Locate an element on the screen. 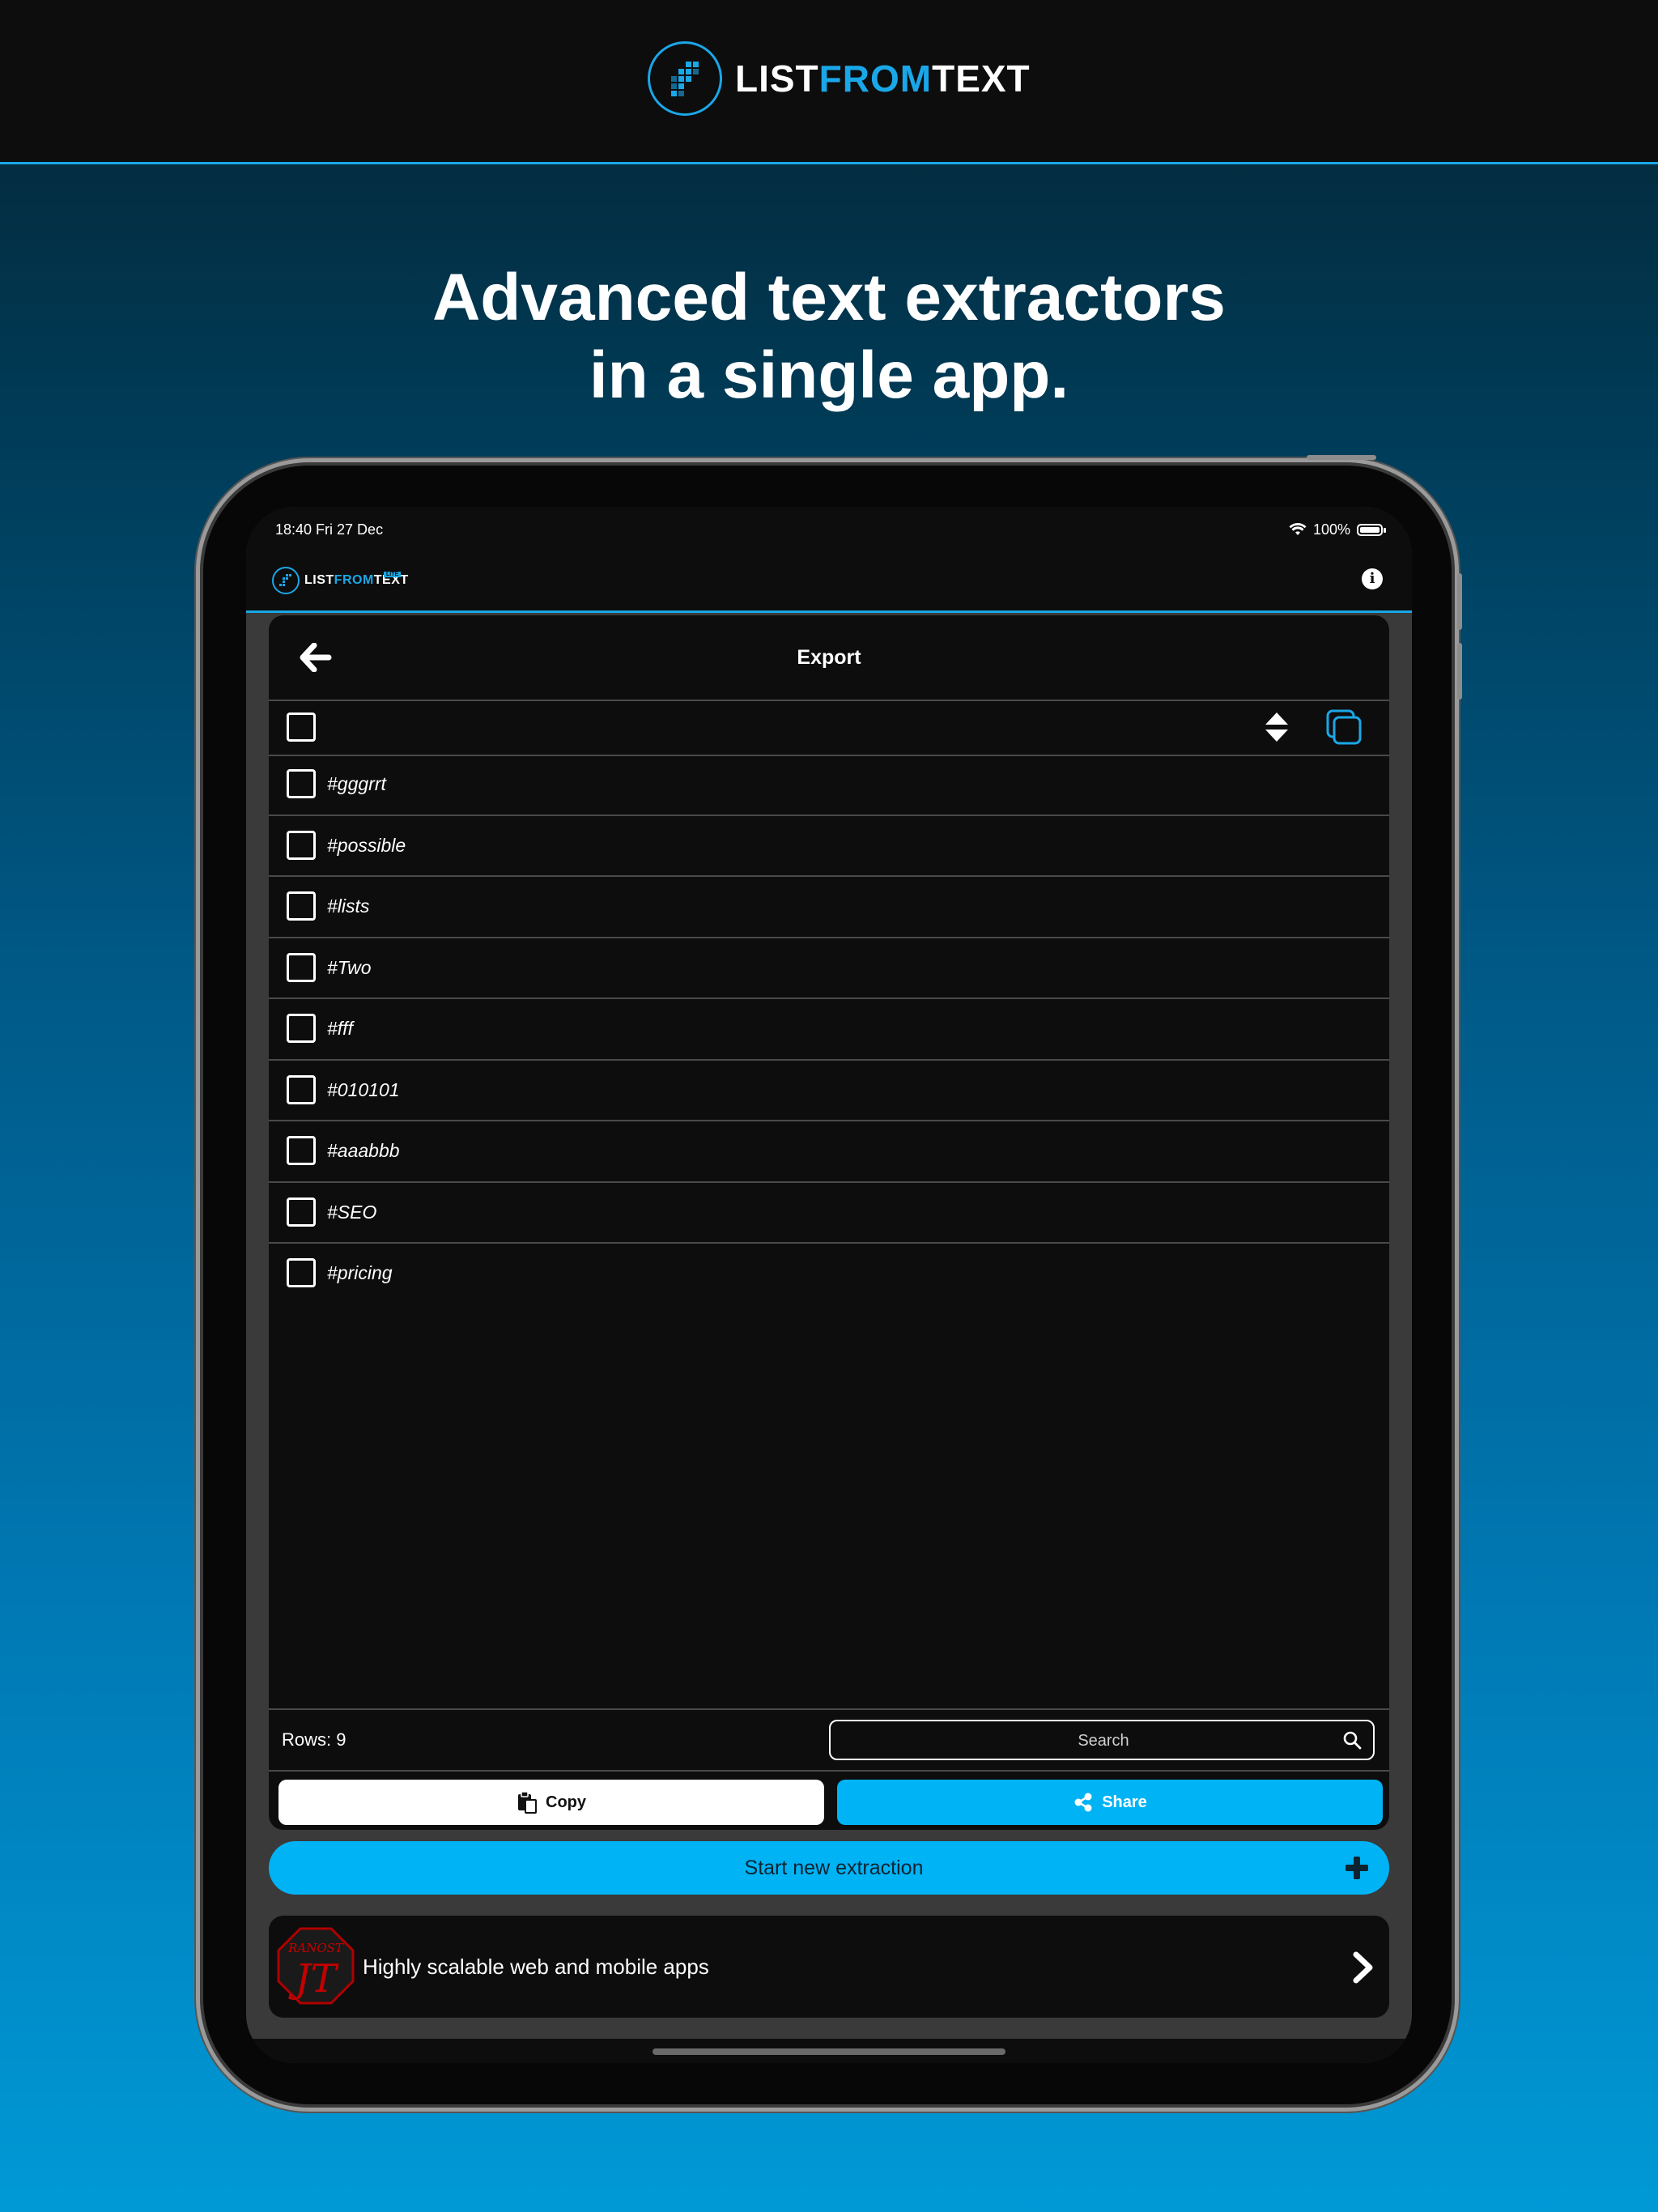 This screenshot has width=1658, height=2212. plus-icon is located at coordinates (1357, 1868).